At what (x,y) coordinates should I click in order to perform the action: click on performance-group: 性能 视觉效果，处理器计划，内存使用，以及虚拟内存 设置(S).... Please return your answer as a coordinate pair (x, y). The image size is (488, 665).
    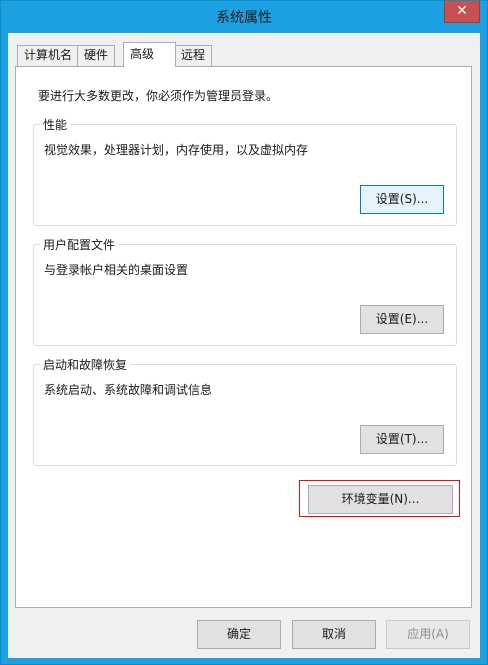
    Looking at the image, I should click on (245, 171).